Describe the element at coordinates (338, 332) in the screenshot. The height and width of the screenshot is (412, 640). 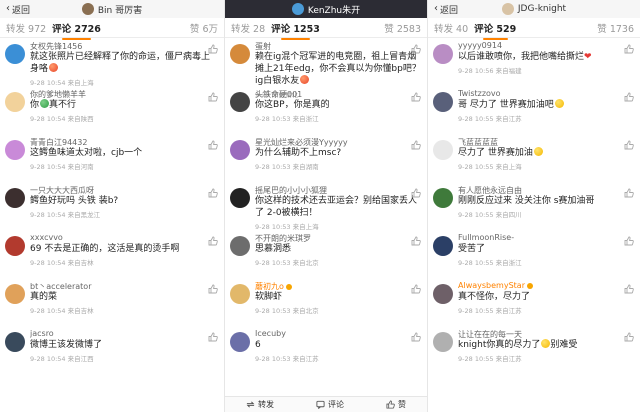
I see `comment-username: Icecuby` at that location.